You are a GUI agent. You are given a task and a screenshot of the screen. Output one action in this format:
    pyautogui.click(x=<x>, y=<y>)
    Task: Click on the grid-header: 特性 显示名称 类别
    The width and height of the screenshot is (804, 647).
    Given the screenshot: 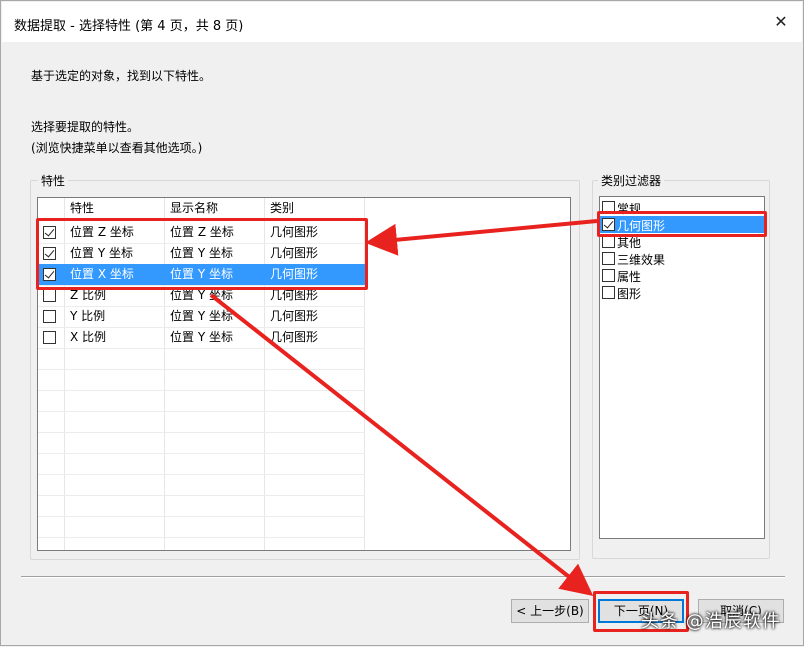 What is the action you would take?
    pyautogui.click(x=304, y=208)
    